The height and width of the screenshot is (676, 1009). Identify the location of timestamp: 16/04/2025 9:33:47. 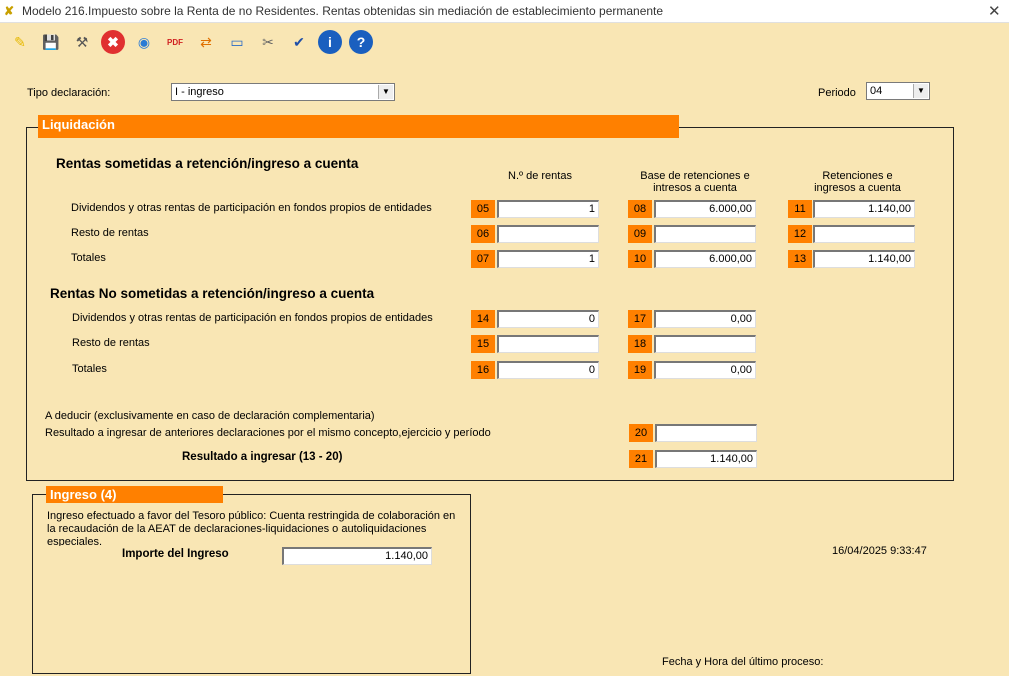
(879, 551).